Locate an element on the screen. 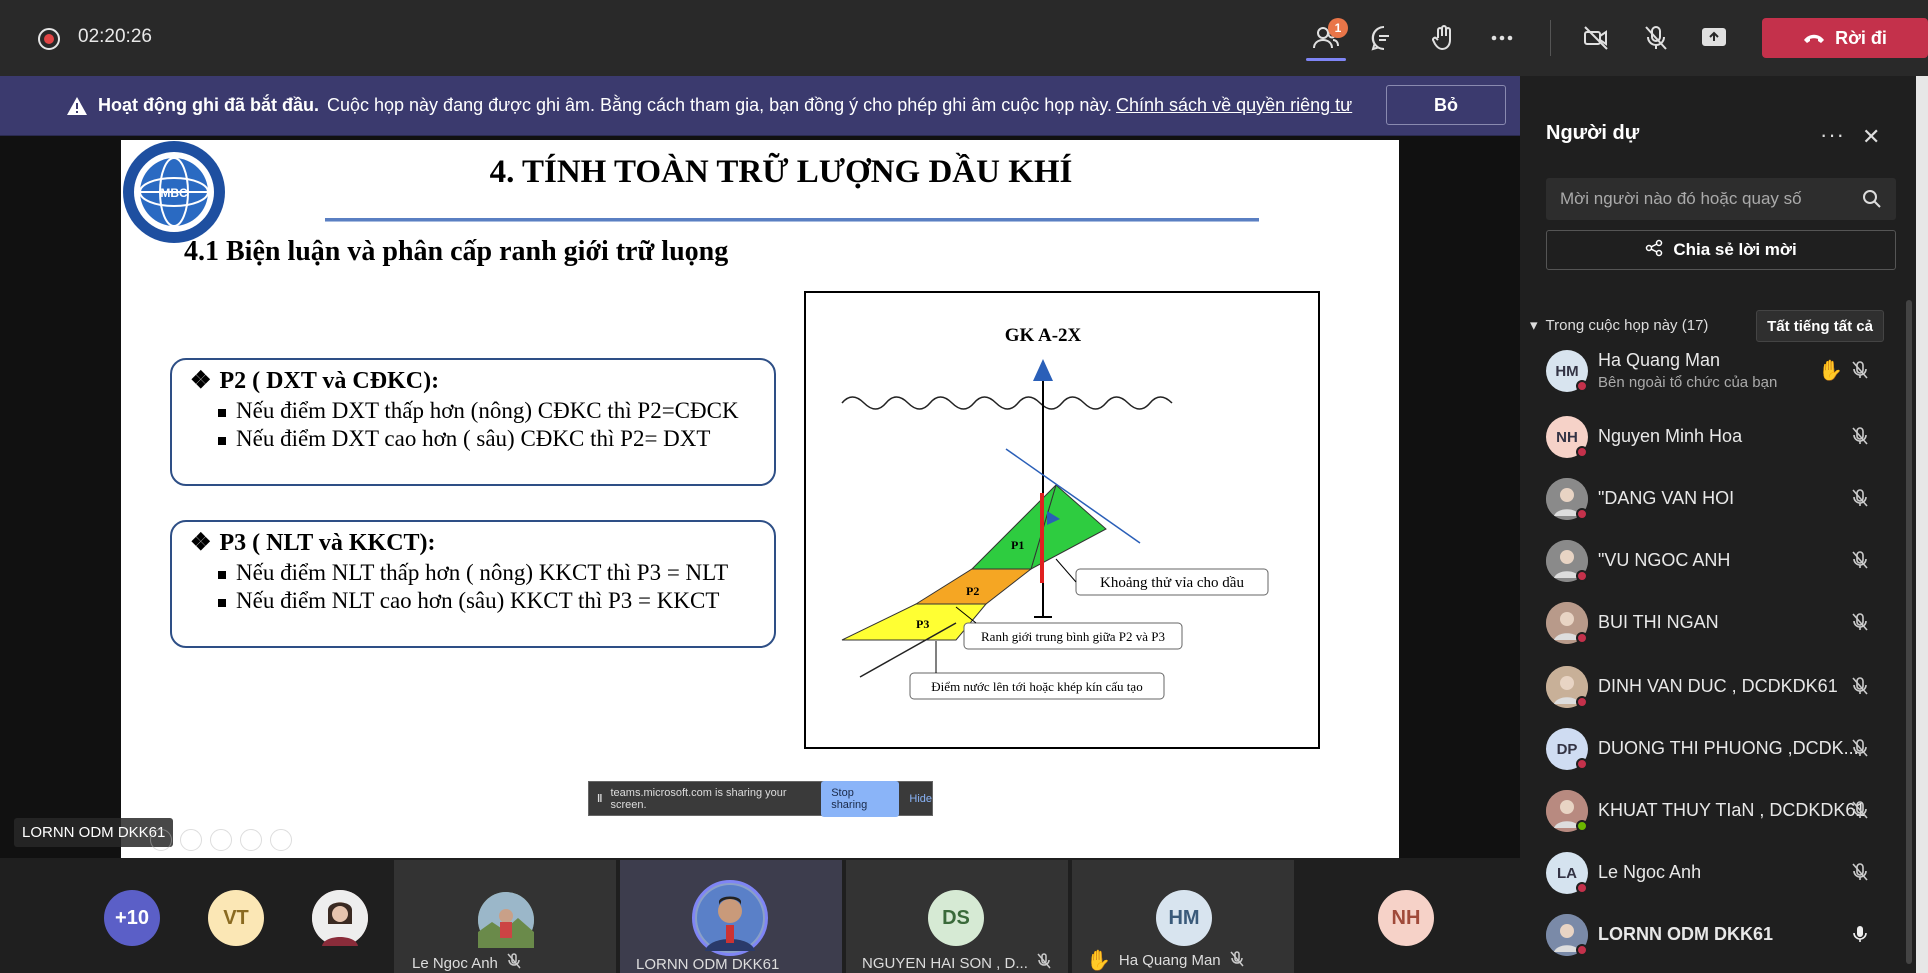 This screenshot has height=973, width=1928. banner-title: Hoạt động ghi đã bắt đầu. is located at coordinates (208, 105).